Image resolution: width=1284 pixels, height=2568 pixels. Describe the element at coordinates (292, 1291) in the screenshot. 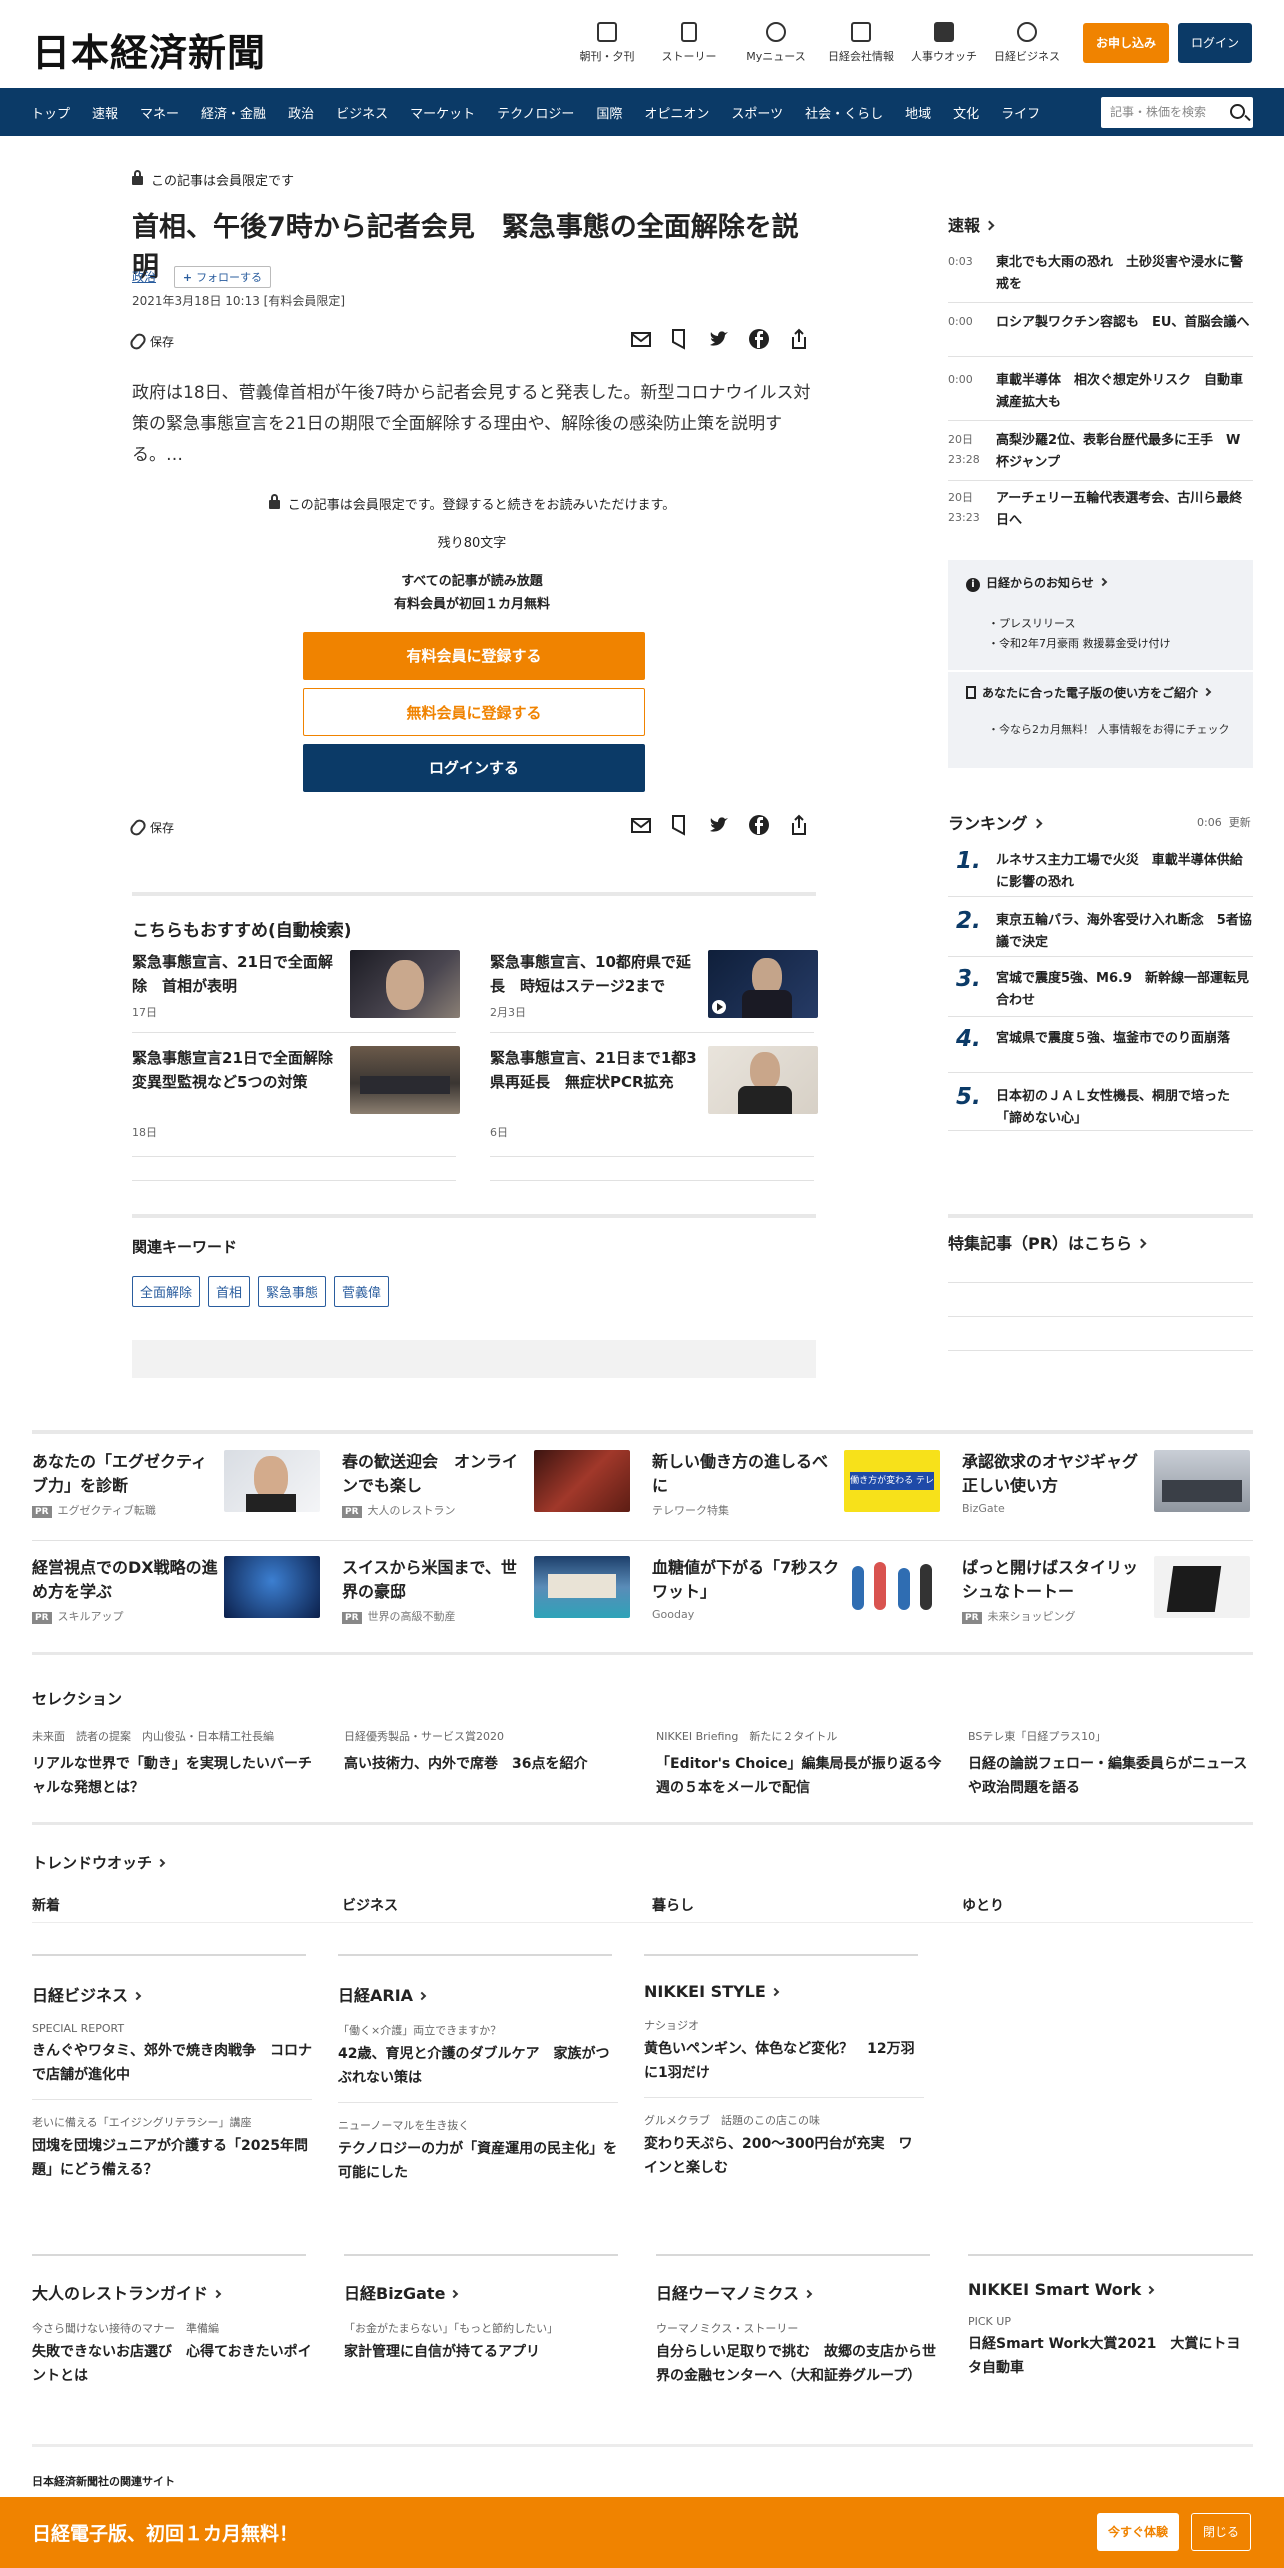

I see `keyword-tag: 緊急事態` at that location.